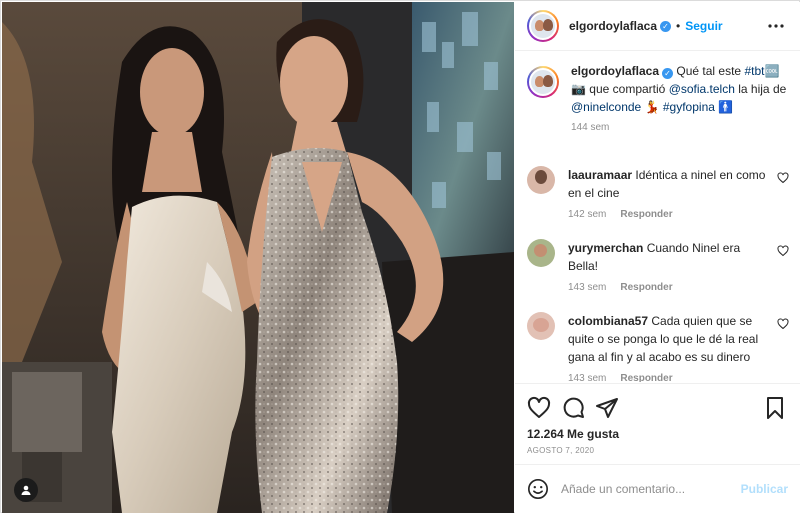 The height and width of the screenshot is (513, 800). Describe the element at coordinates (608, 321) in the screenshot. I see `commenter-username: colombiana57` at that location.